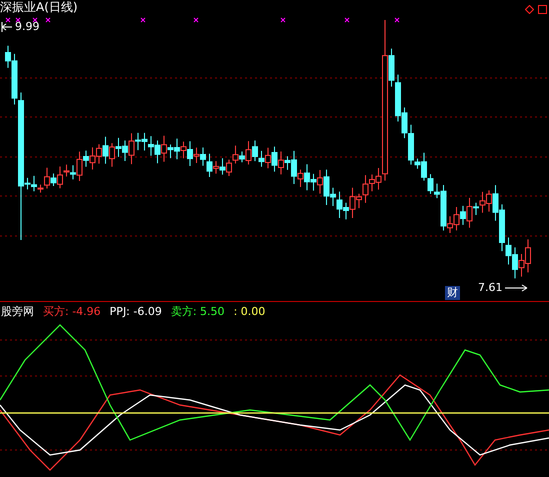 Image resolution: width=549 pixels, height=477 pixels. I want to click on indicator-value: PPJ: -6.09, so click(136, 311).